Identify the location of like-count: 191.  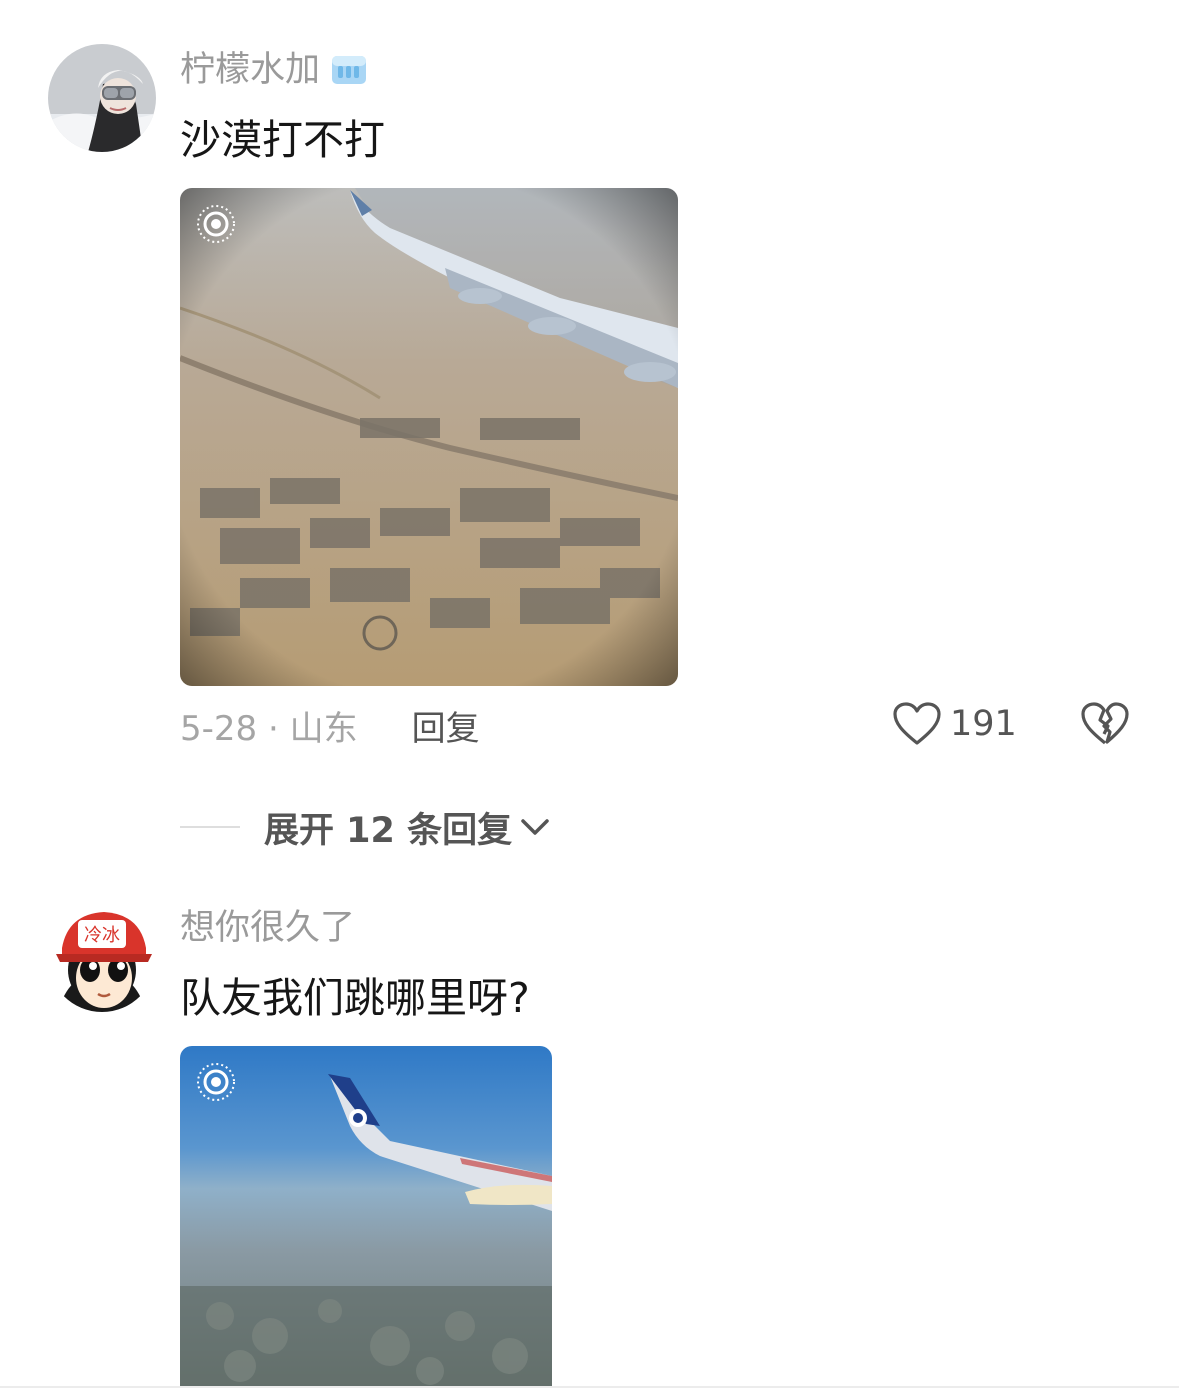
(983, 724).